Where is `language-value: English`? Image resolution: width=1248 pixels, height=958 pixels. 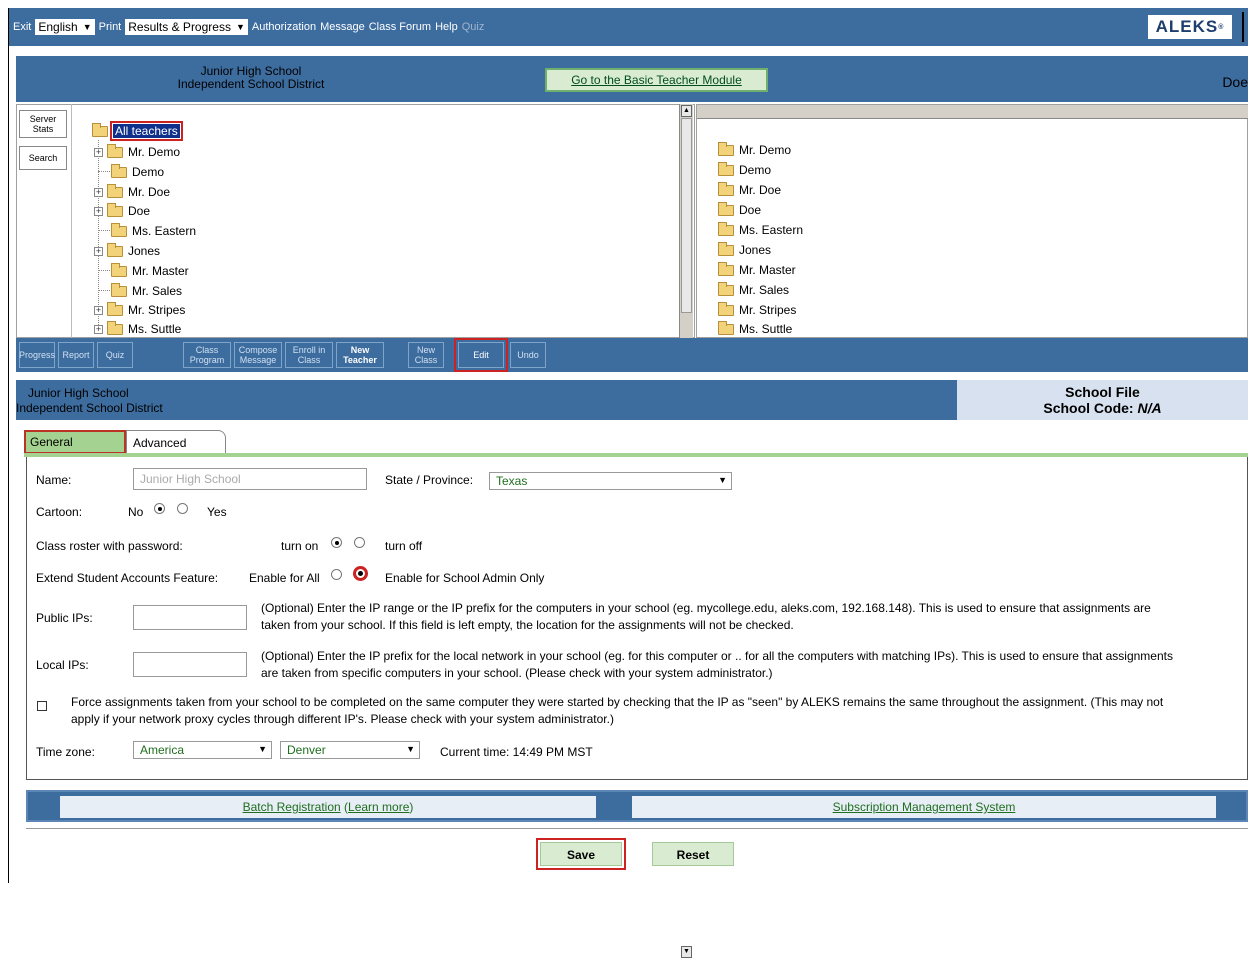
language-value: English is located at coordinates (58, 27).